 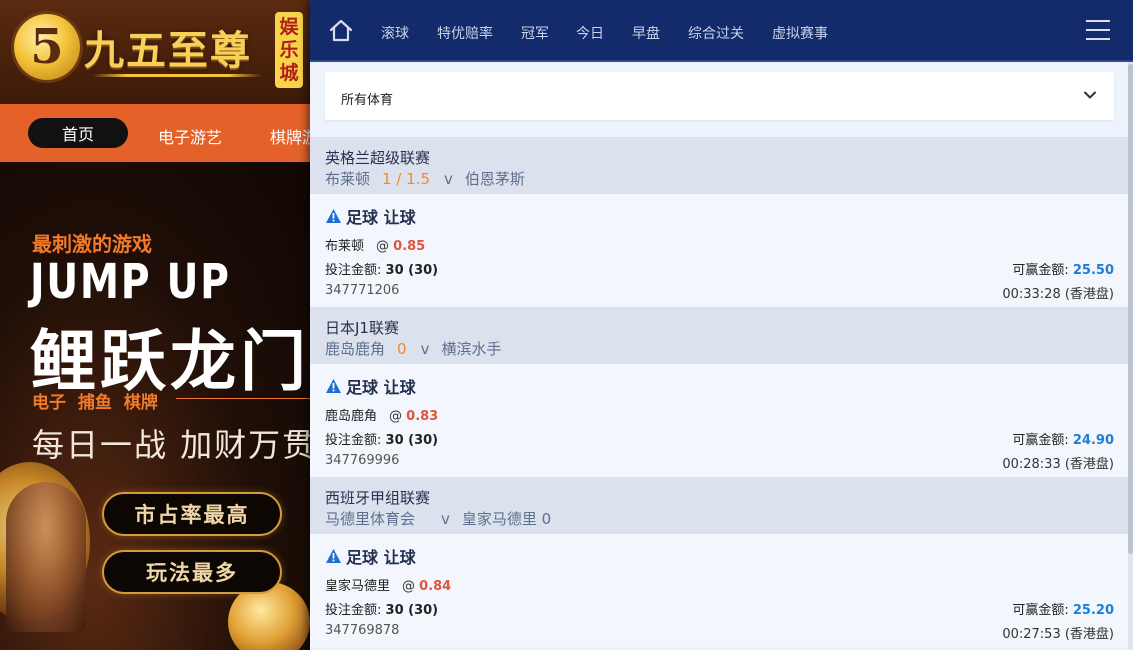 I want to click on logo-underline, so click(x=177, y=75).